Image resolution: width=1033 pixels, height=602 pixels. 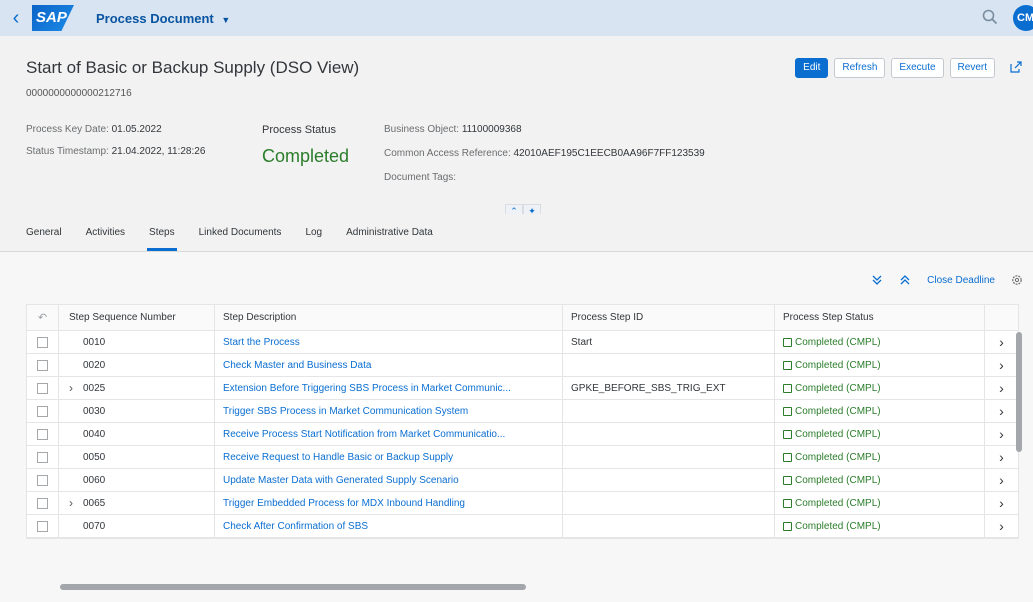 What do you see at coordinates (1019, 392) in the screenshot?
I see `vertical-scrollbar` at bounding box center [1019, 392].